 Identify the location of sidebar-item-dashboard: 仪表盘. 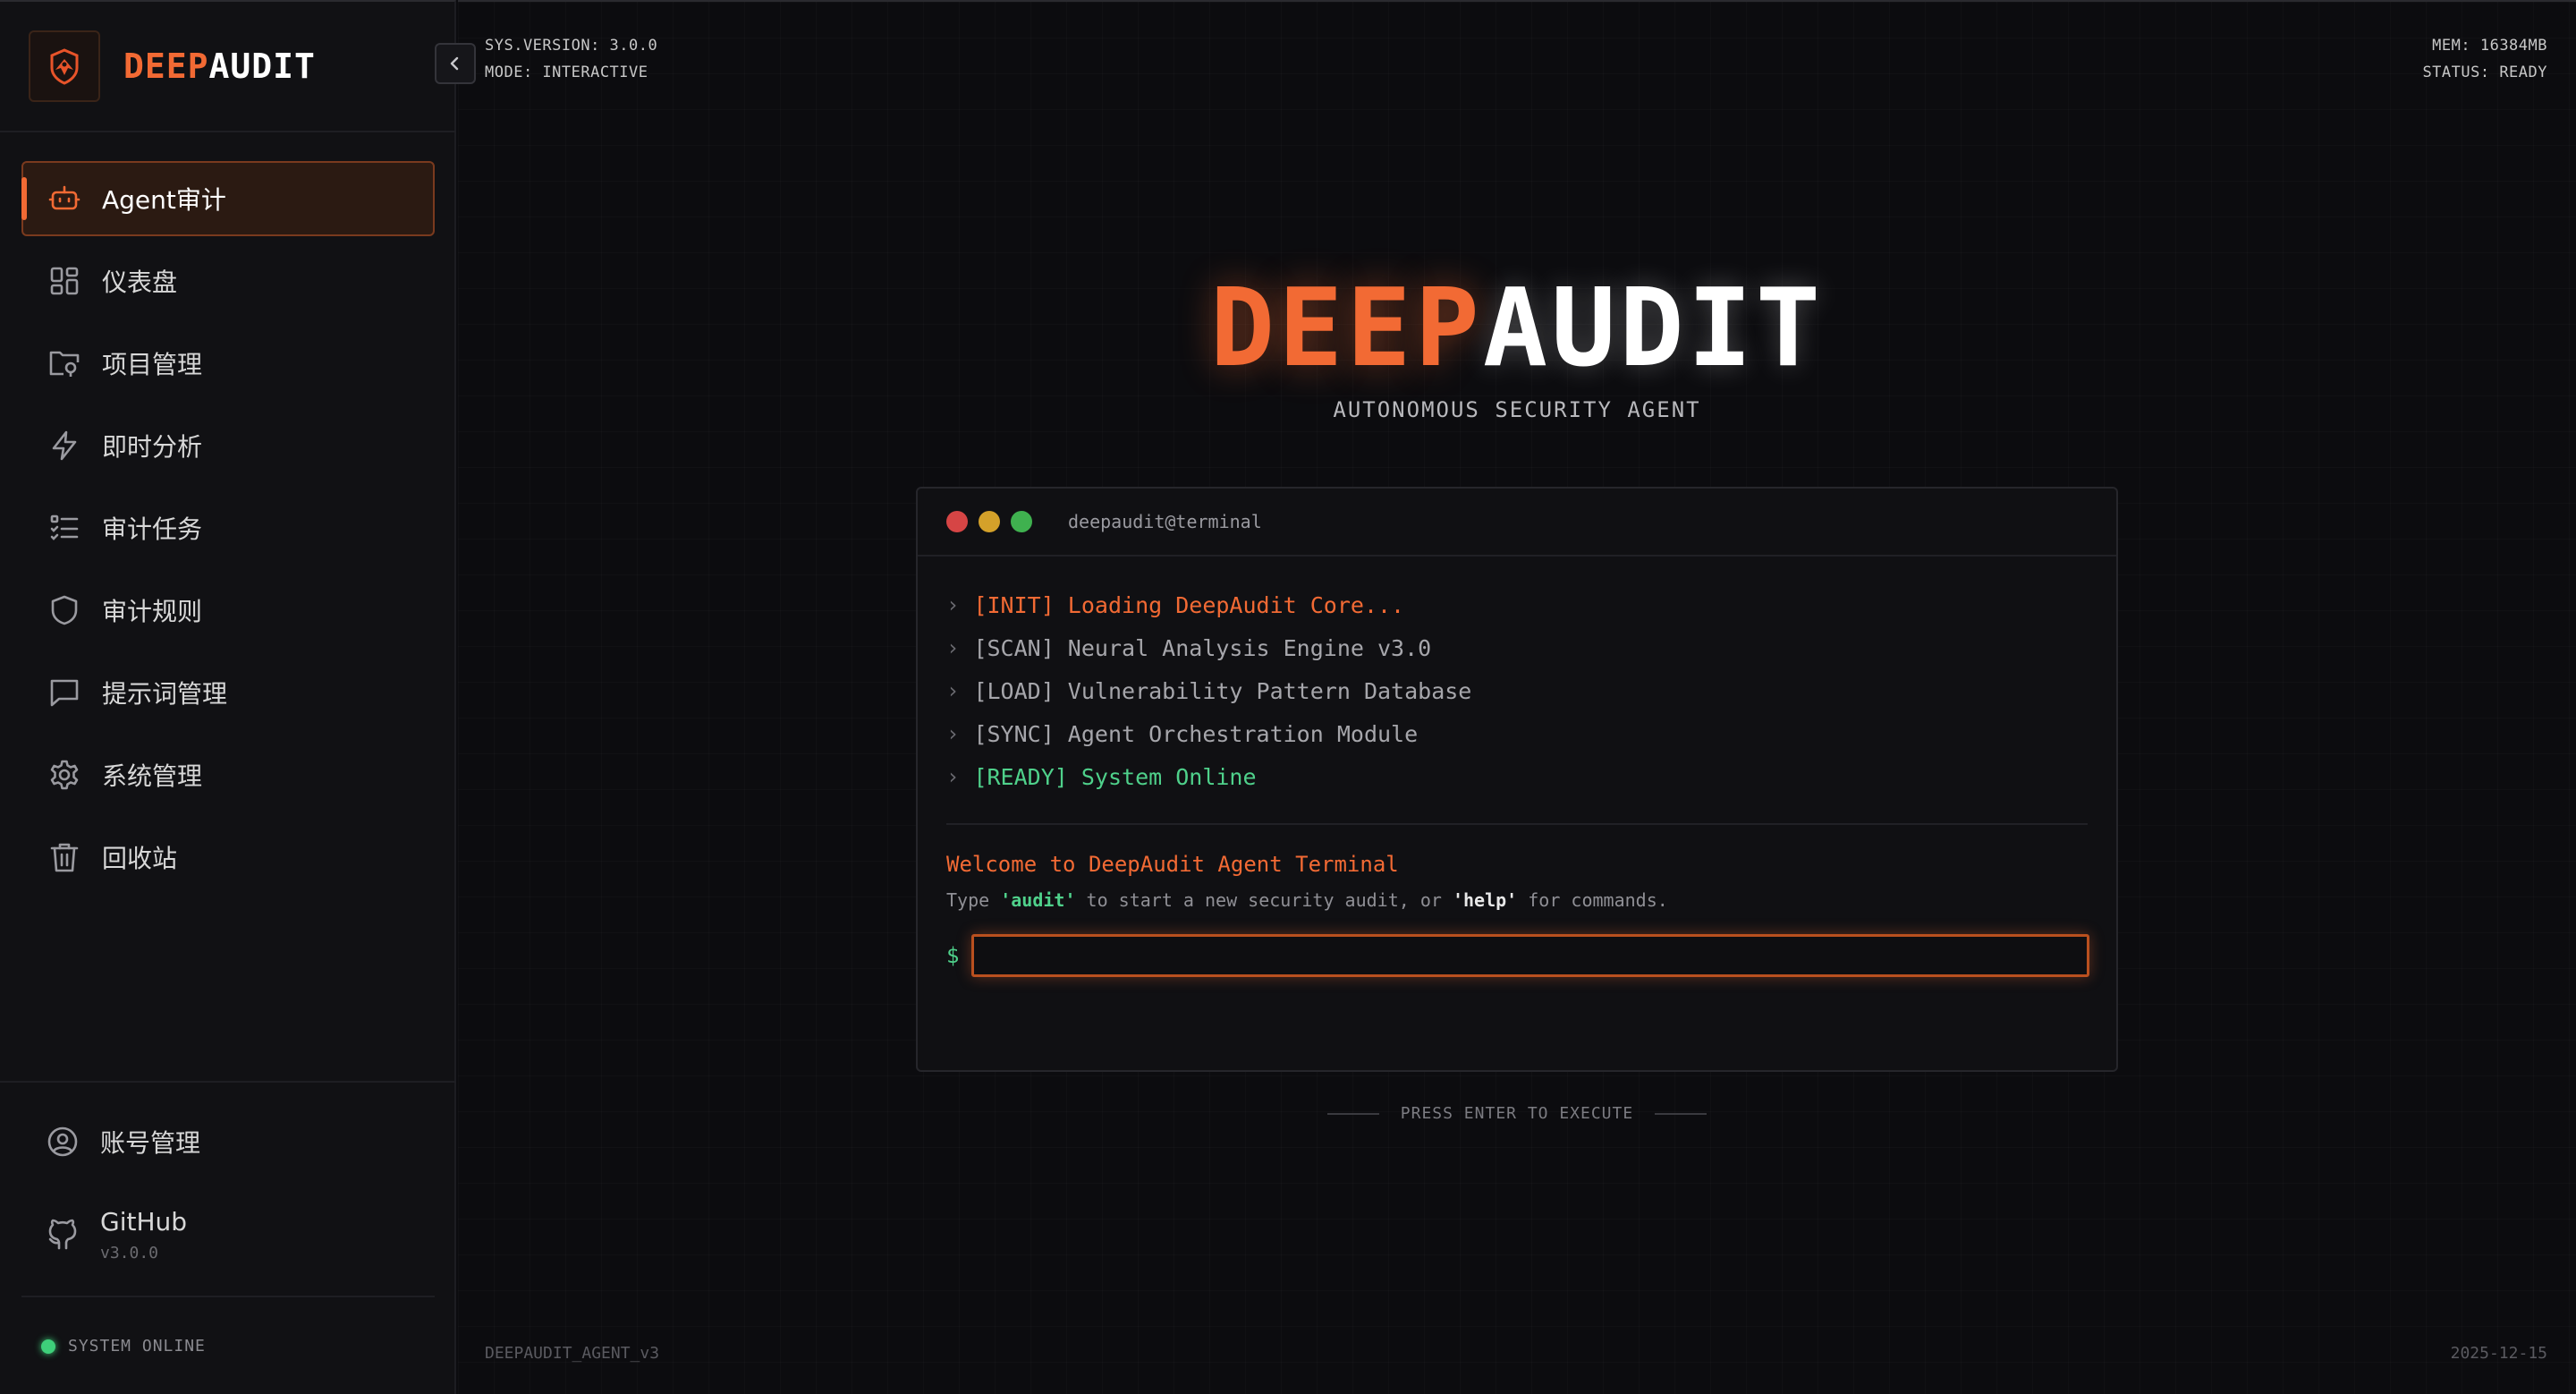
(228, 281).